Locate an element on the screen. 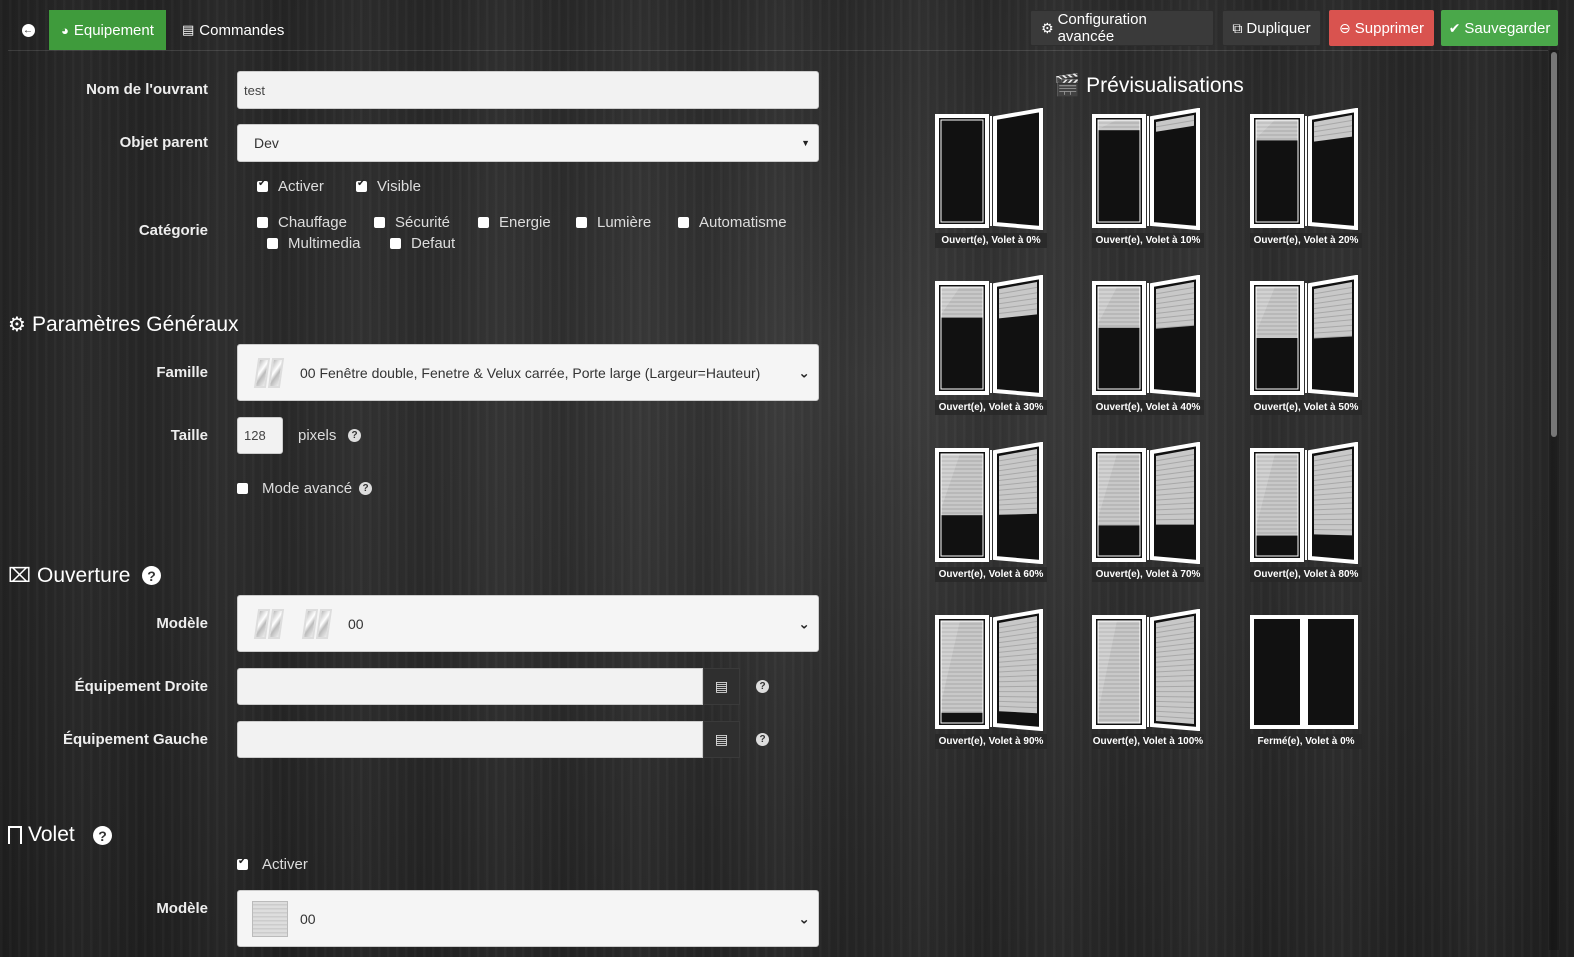 The width and height of the screenshot is (1574, 957). categorie-label: Catégorie is located at coordinates (173, 230).